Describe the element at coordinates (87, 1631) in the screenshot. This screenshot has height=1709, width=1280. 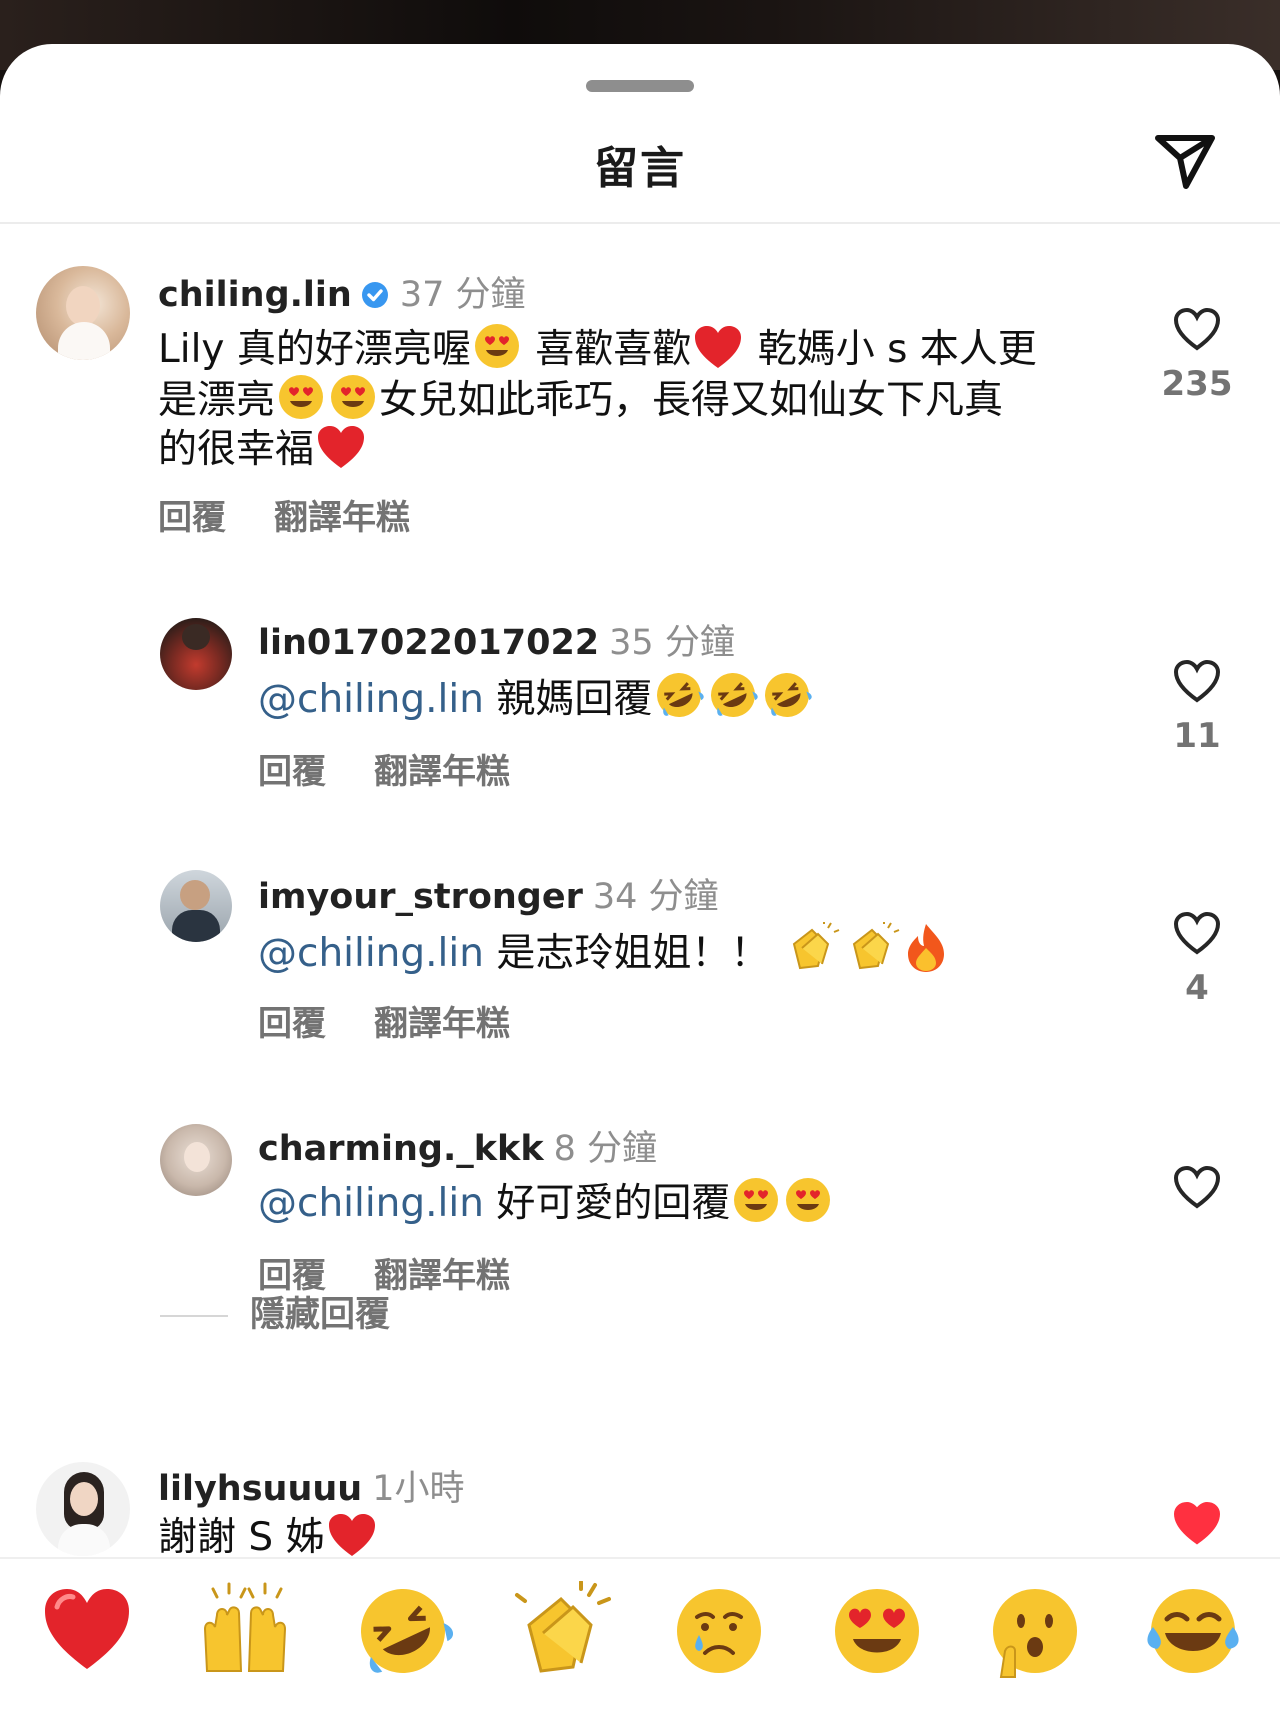
I see `red-heart-icon` at that location.